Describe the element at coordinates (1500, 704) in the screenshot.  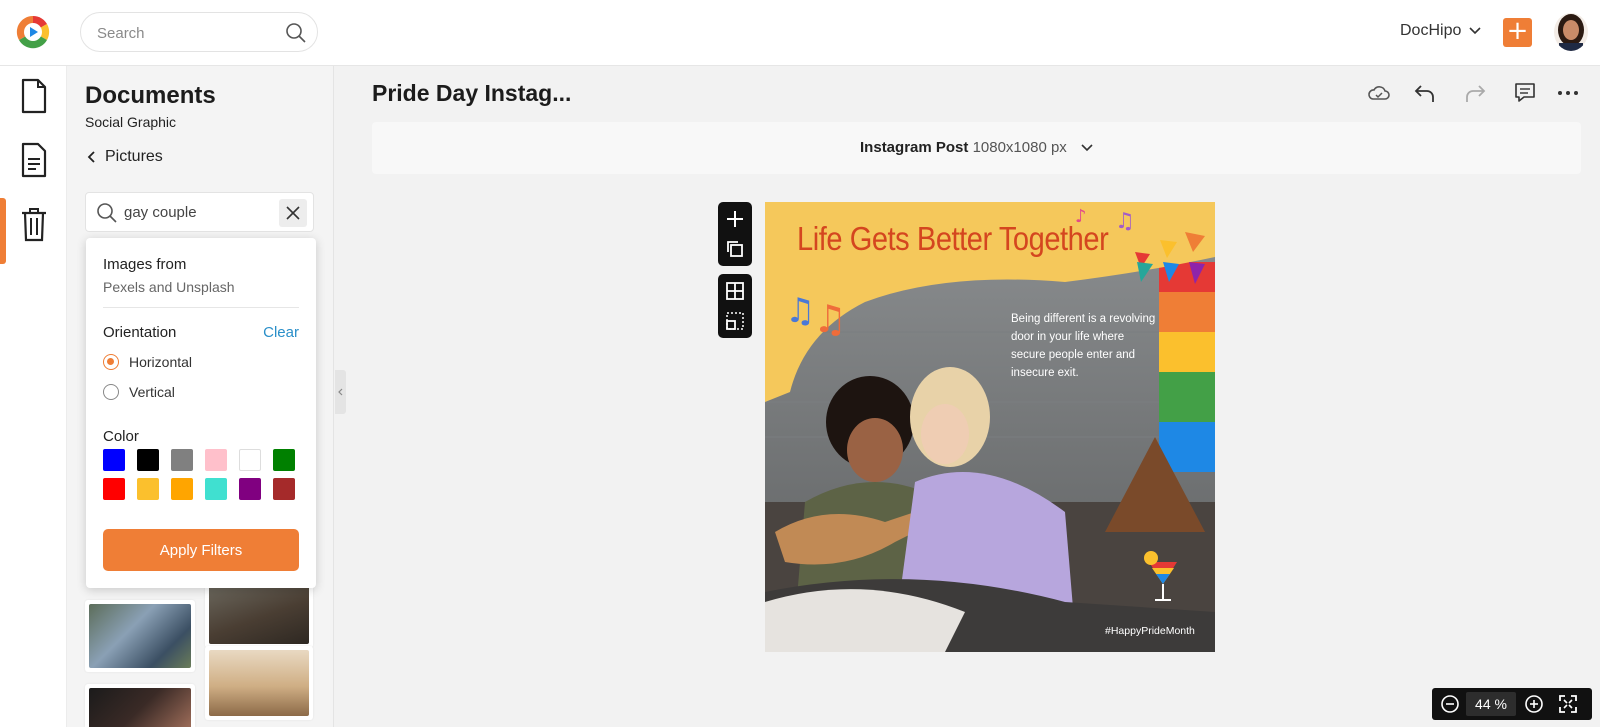
I see `zoom-unit: %` at that location.